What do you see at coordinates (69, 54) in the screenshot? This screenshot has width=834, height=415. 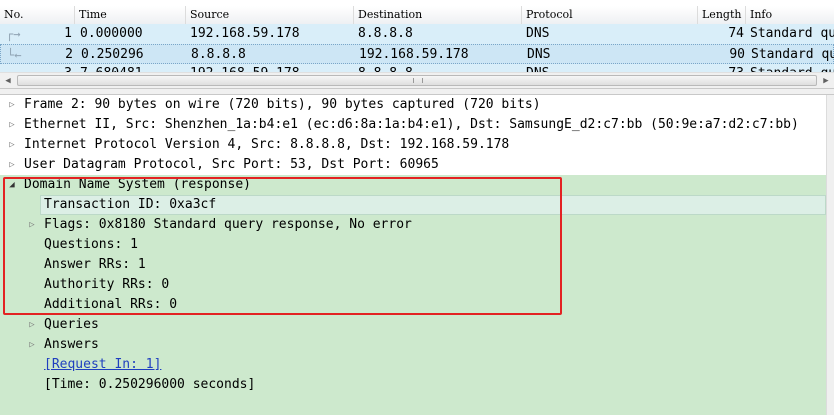 I see `packet-no: 2` at bounding box center [69, 54].